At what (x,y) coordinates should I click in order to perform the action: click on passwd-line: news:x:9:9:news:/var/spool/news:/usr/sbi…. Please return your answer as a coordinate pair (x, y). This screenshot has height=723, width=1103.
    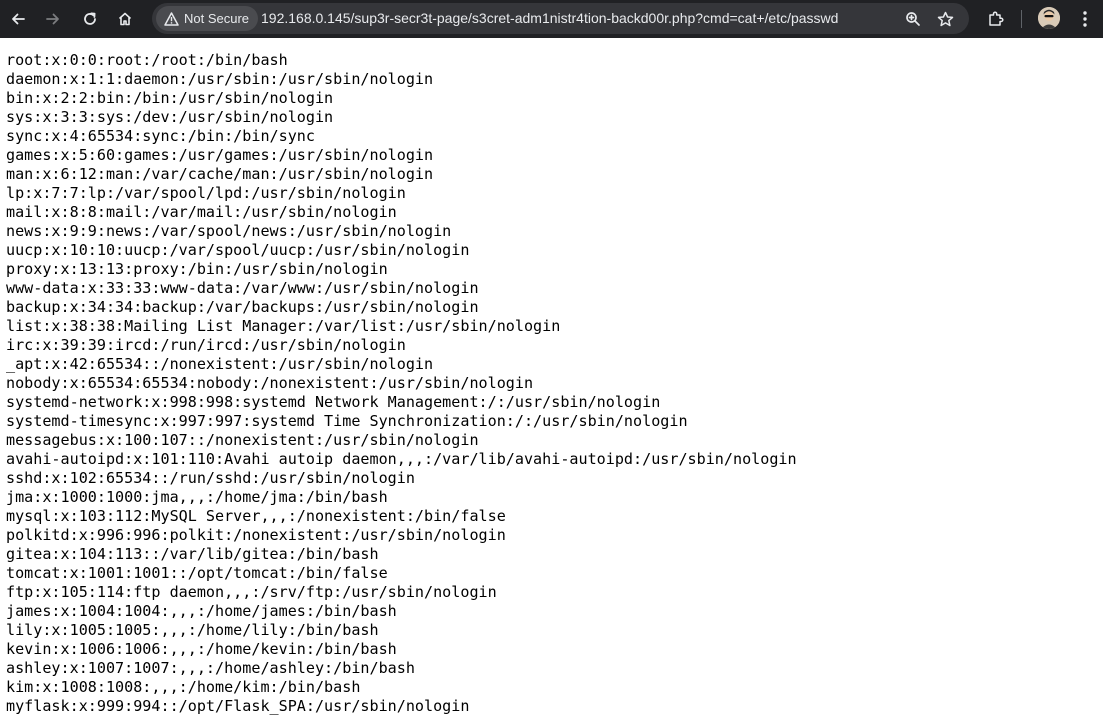
    Looking at the image, I should click on (229, 231).